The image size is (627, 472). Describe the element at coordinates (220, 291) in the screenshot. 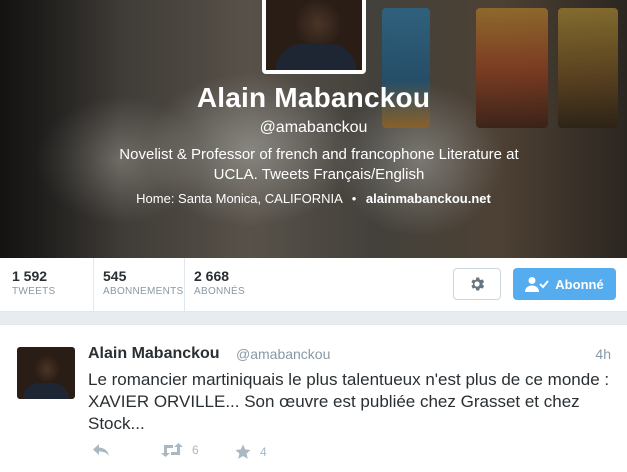

I see `stat-label: ABONNÉS` at that location.